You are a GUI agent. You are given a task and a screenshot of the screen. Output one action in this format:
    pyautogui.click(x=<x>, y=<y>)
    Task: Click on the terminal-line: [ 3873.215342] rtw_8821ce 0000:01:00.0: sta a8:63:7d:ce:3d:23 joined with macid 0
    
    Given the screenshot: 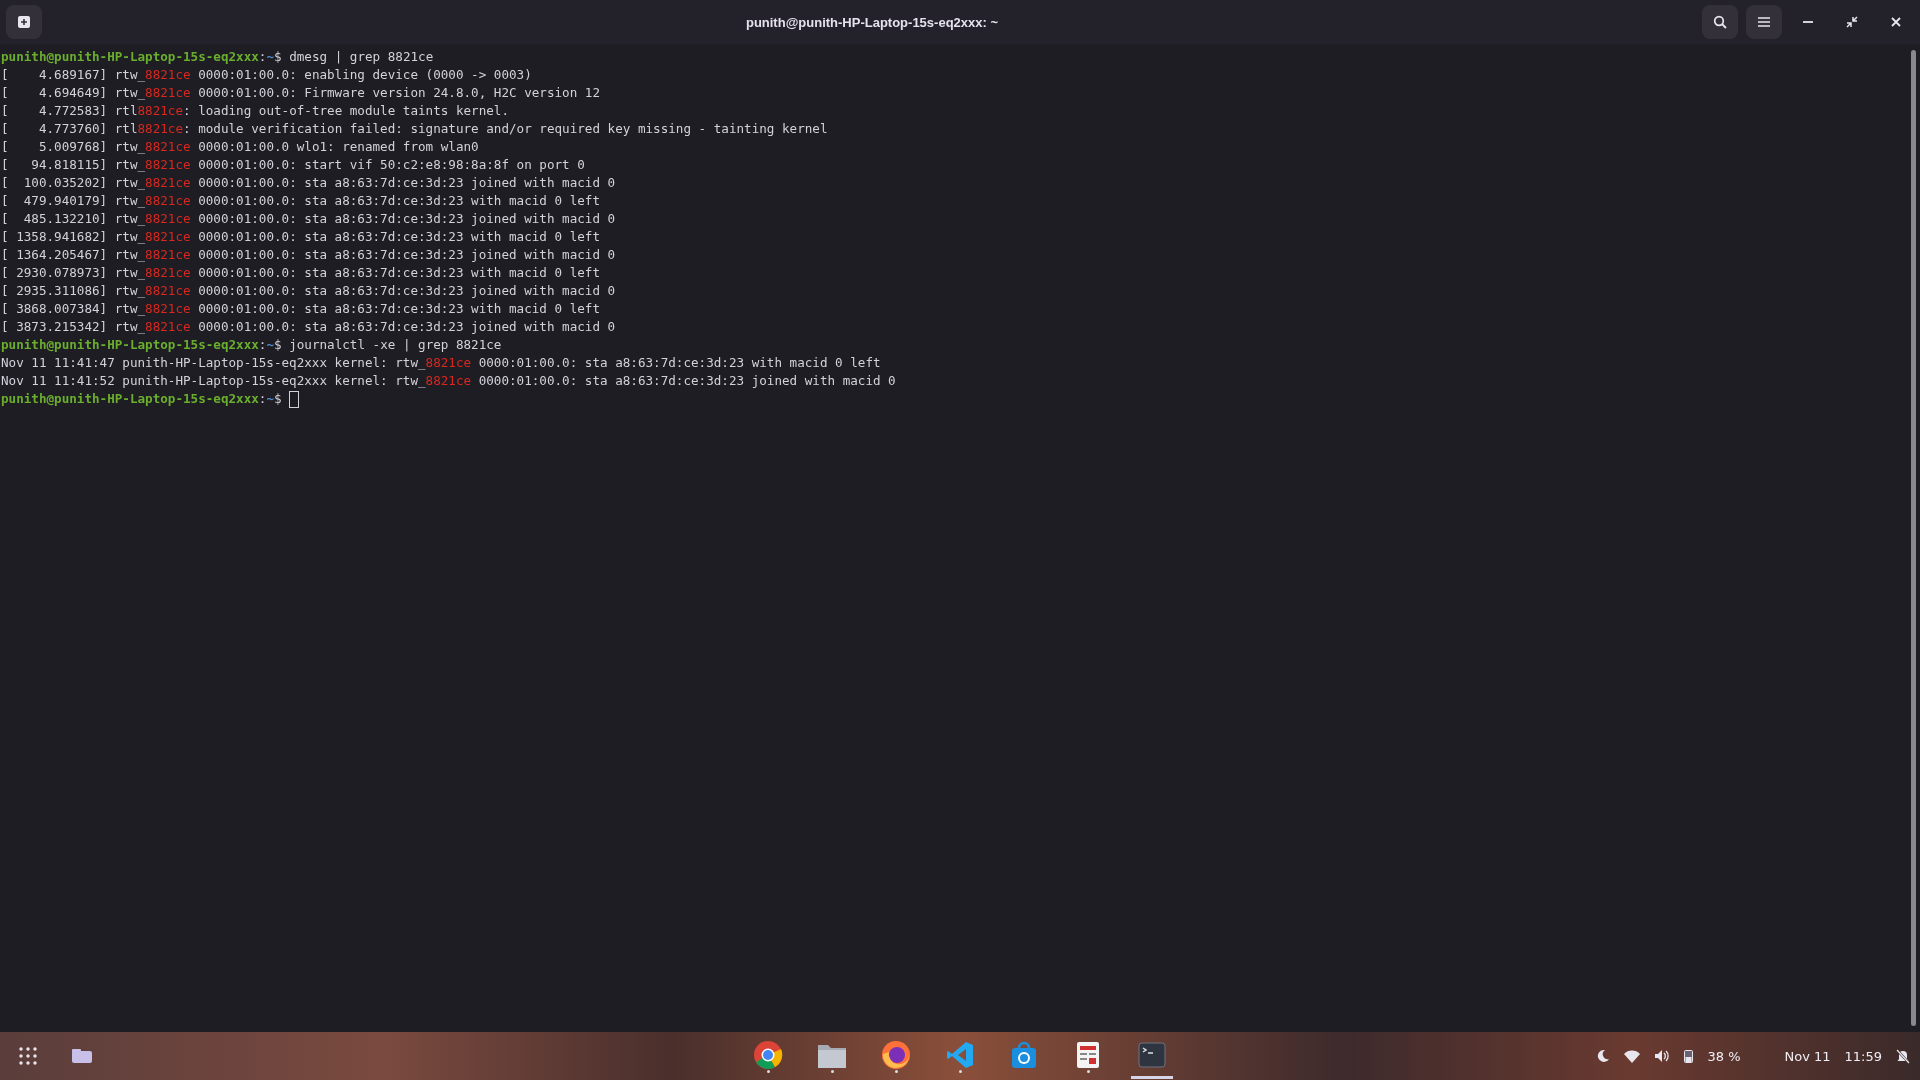 What is the action you would take?
    pyautogui.click(x=308, y=327)
    